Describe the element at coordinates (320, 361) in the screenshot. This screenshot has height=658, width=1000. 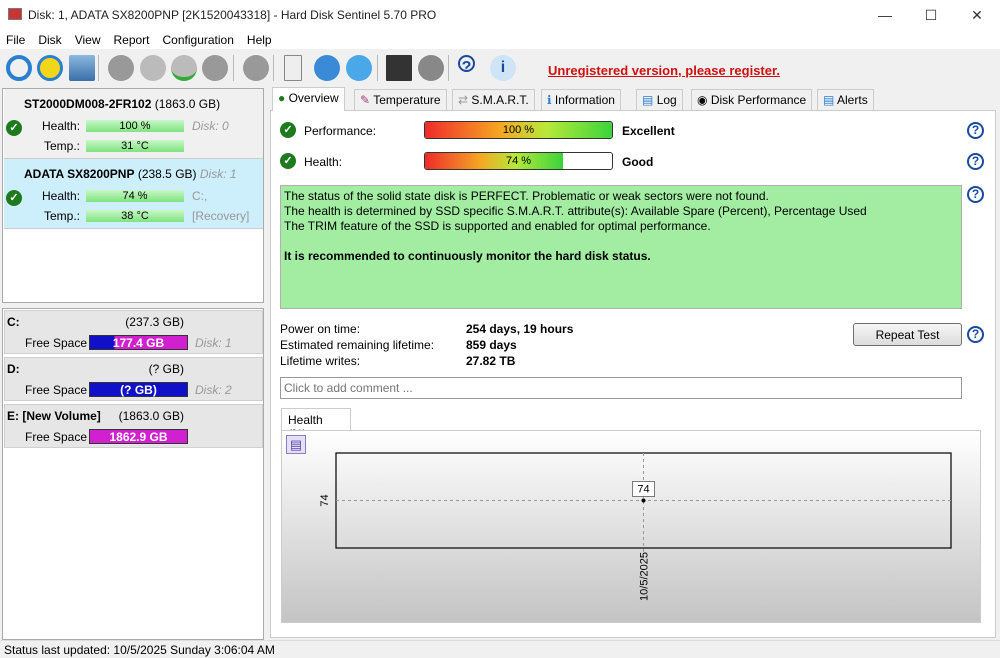
I see `writes-label: Lifetime writes:` at that location.